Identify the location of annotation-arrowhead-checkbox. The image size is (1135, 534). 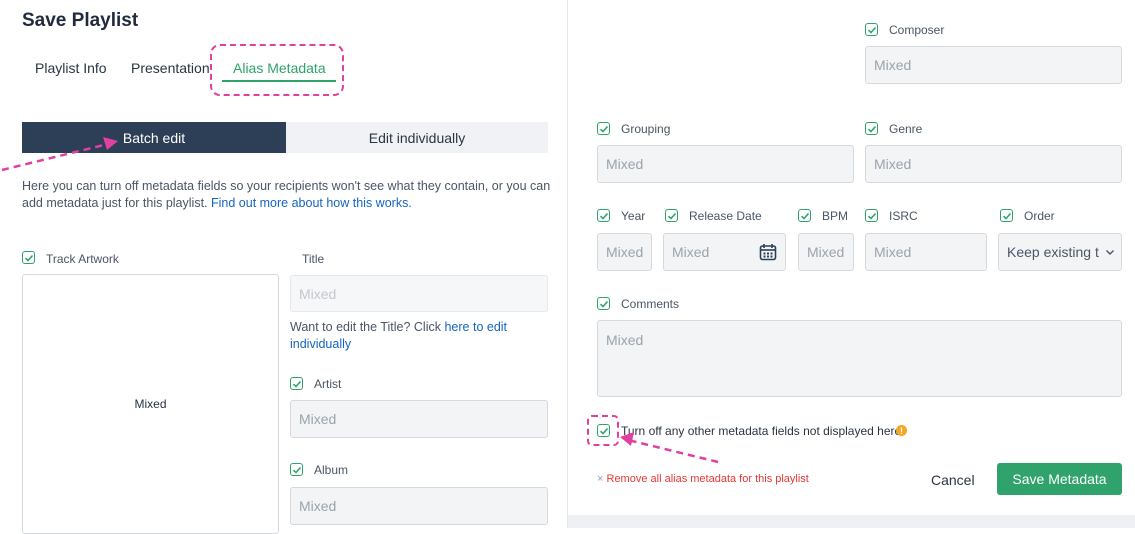
(627, 439).